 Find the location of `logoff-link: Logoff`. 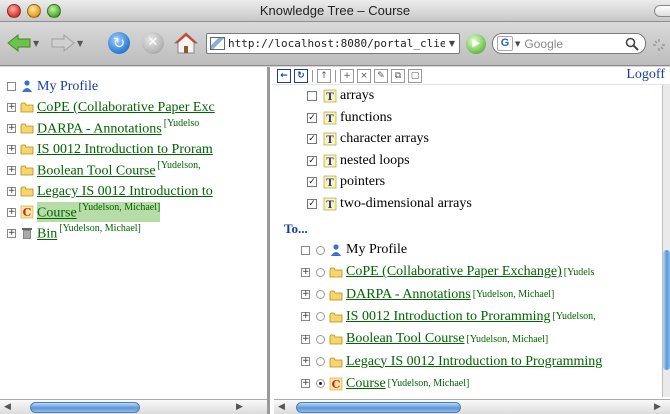

logoff-link: Logoff is located at coordinates (645, 75).